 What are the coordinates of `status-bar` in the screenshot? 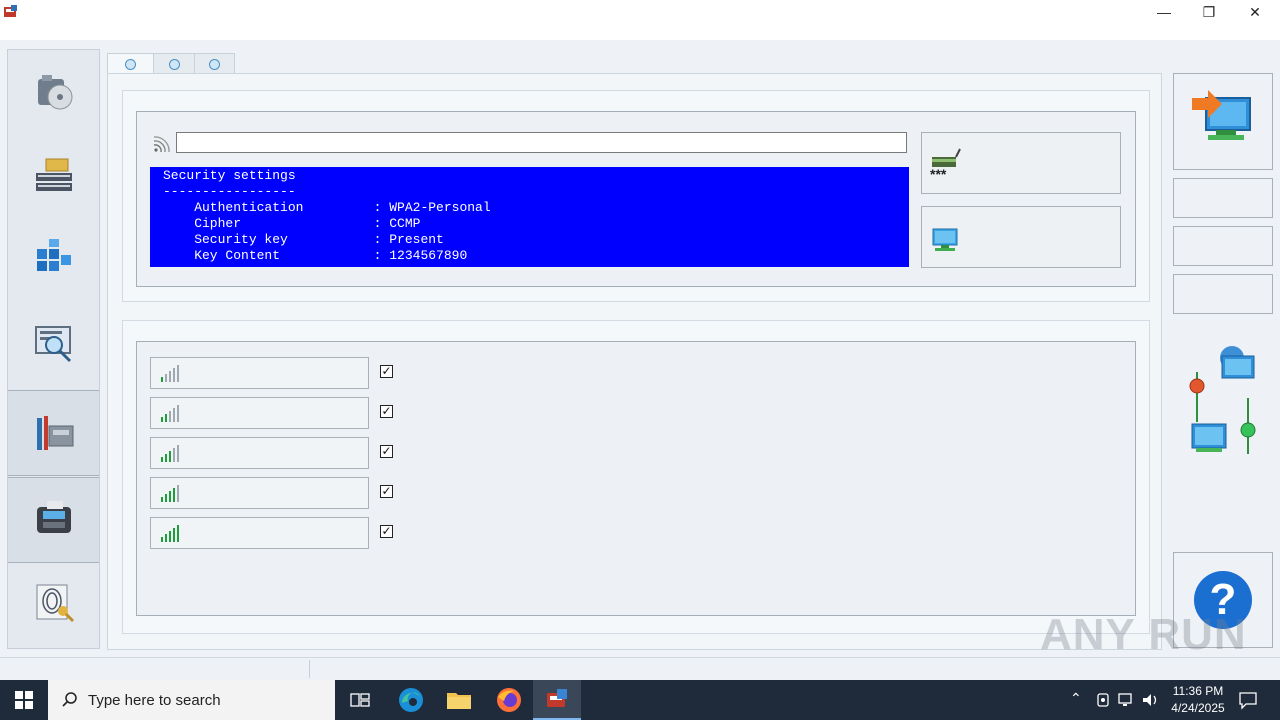 It's located at (640, 669).